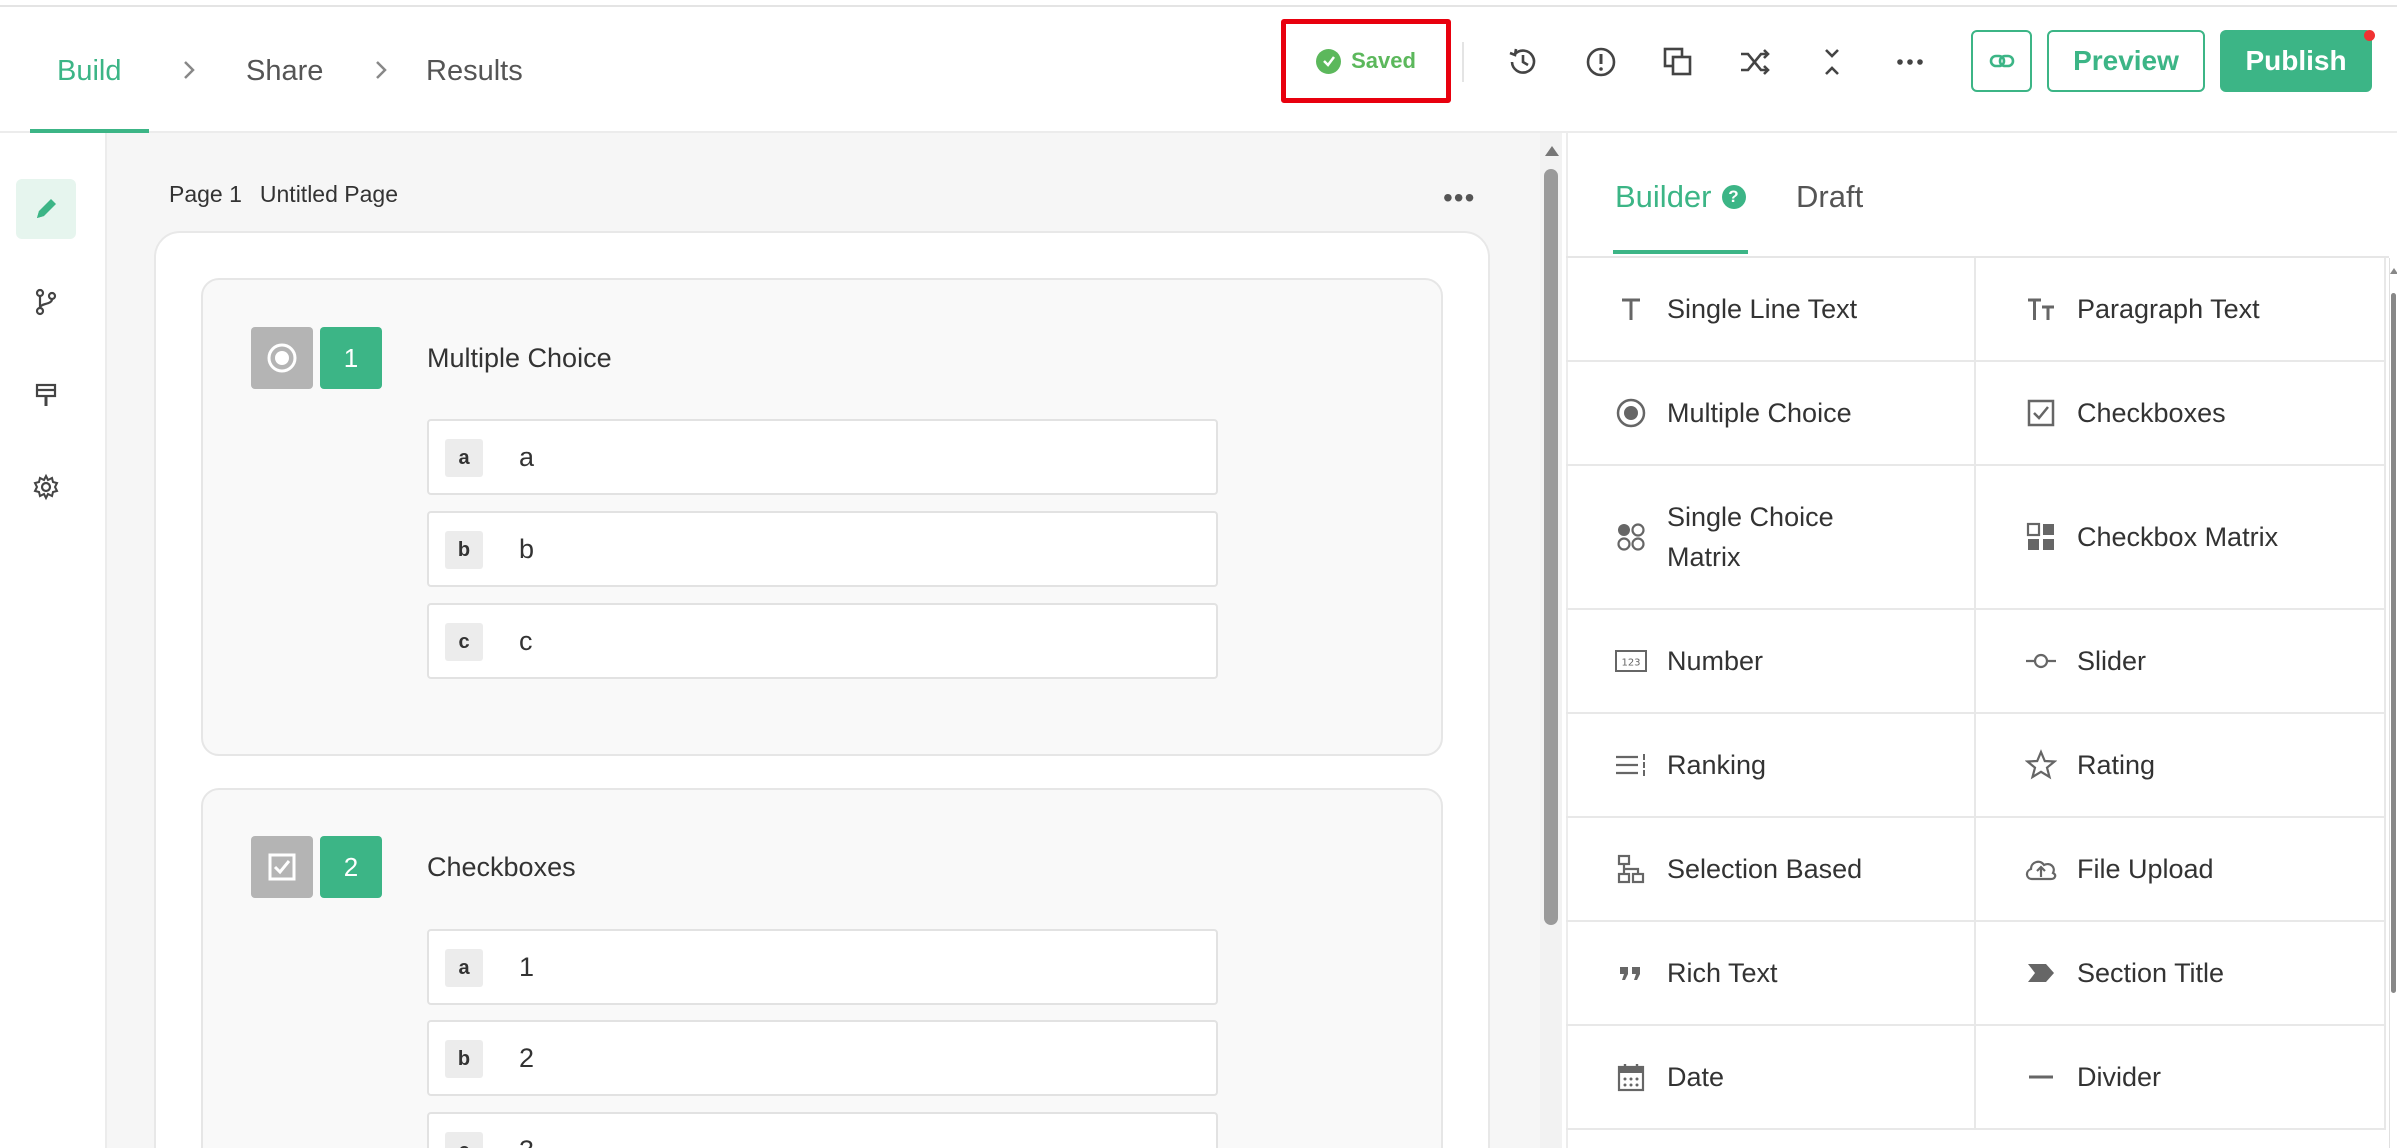 This screenshot has width=2397, height=1148. Describe the element at coordinates (1601, 62) in the screenshot. I see `alert-icon` at that location.